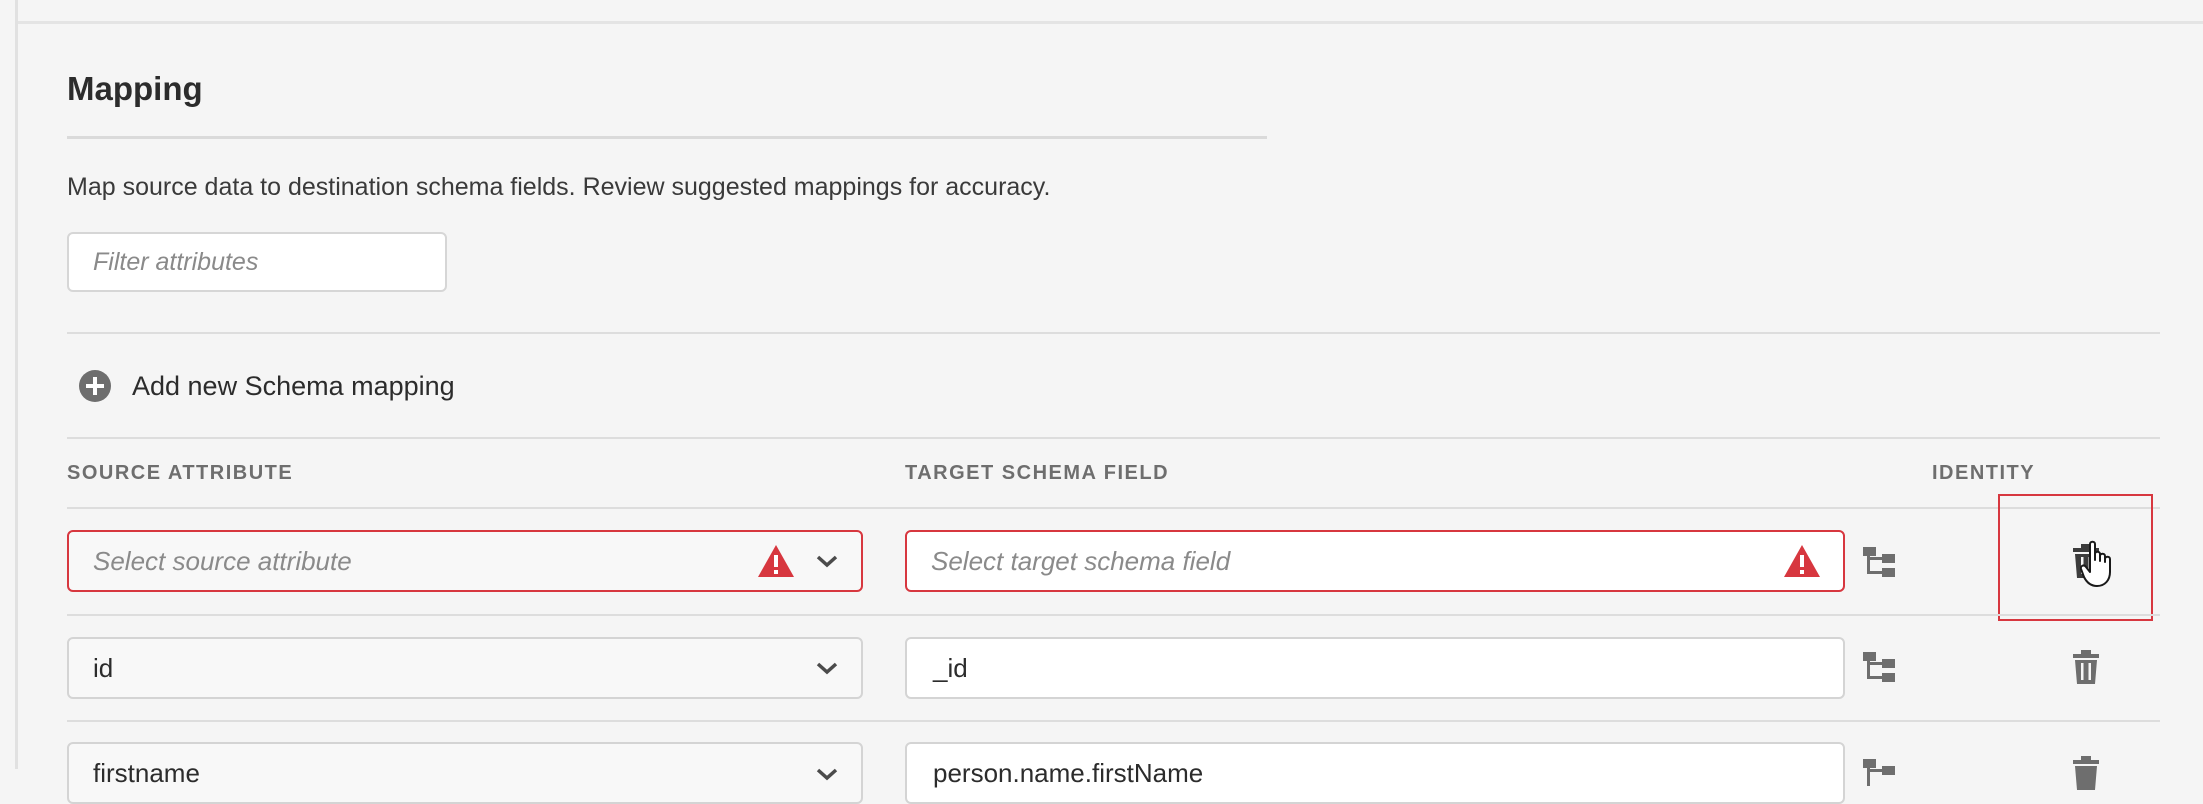 This screenshot has width=2203, height=804. I want to click on target-schema-field-input: person.name.firstName, so click(1375, 773).